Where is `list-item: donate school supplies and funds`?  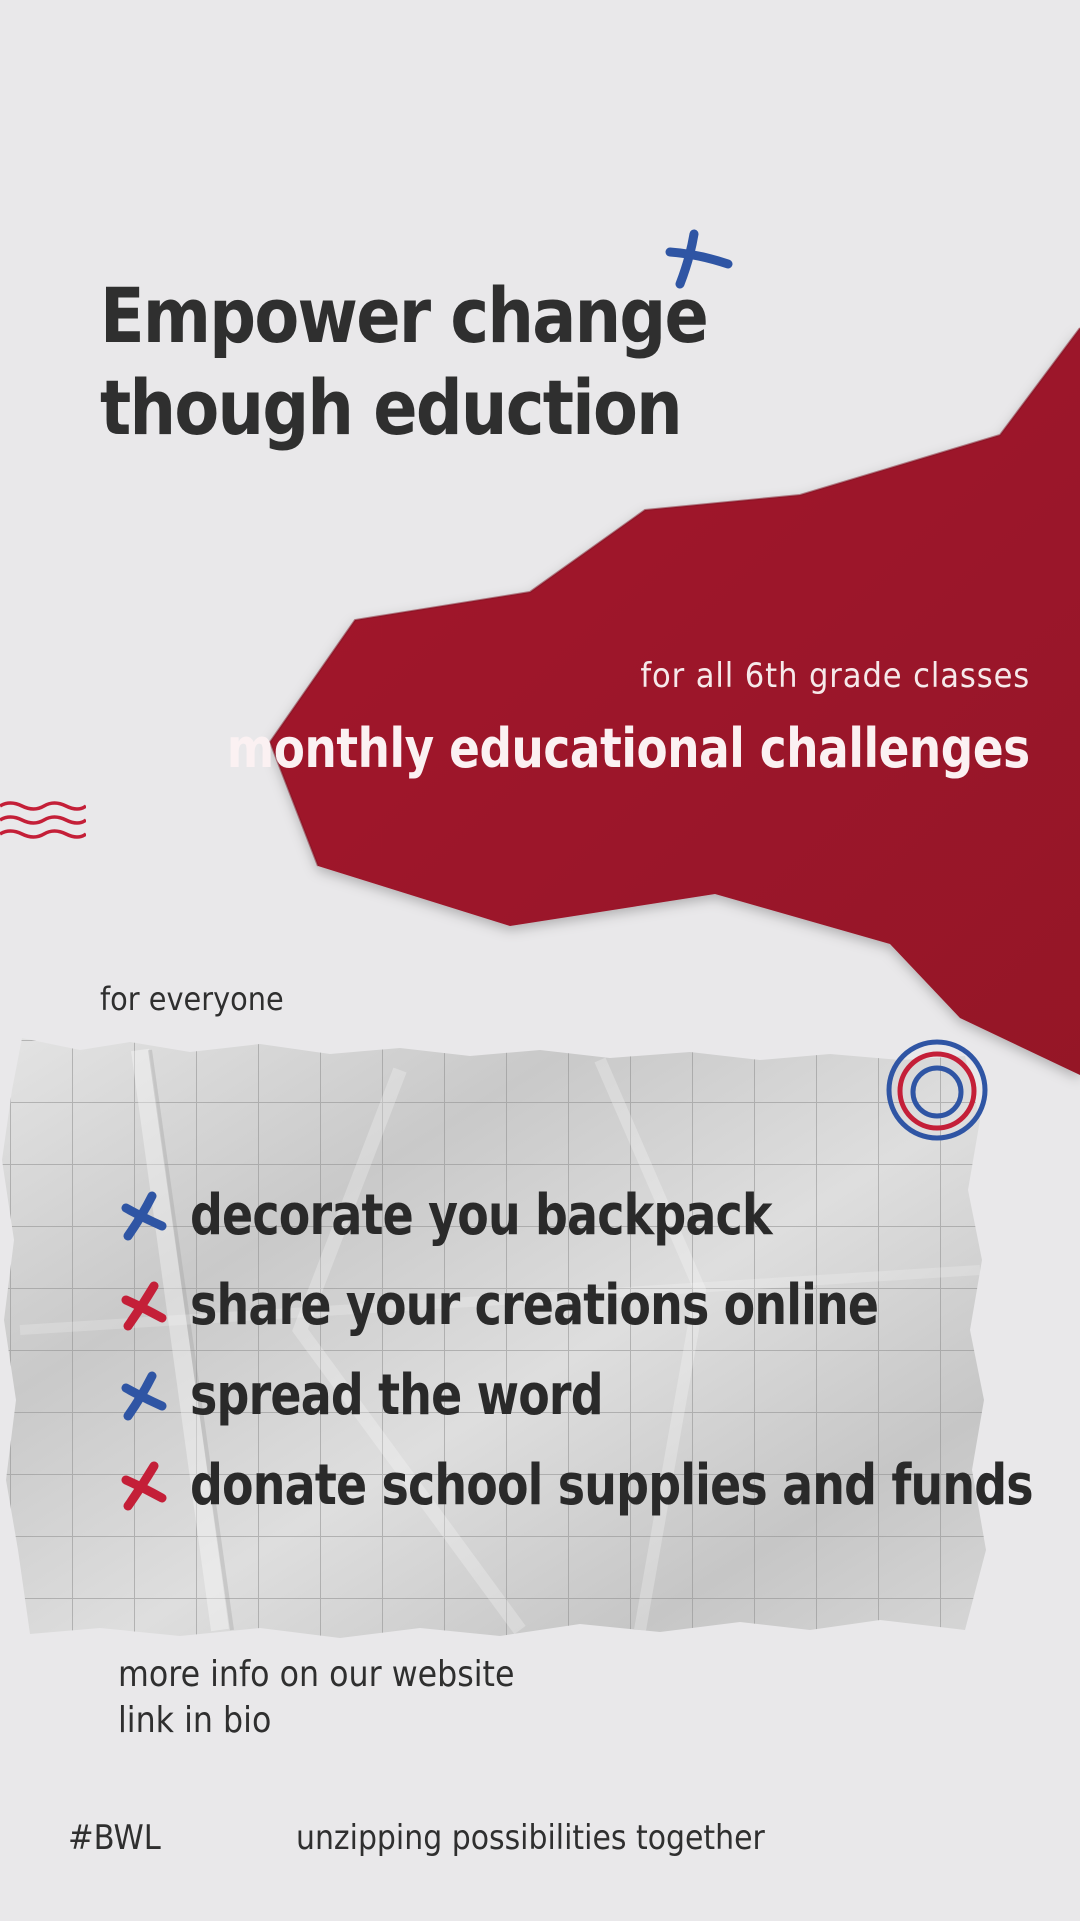
list-item: donate school supplies and funds is located at coordinates (598, 1485).